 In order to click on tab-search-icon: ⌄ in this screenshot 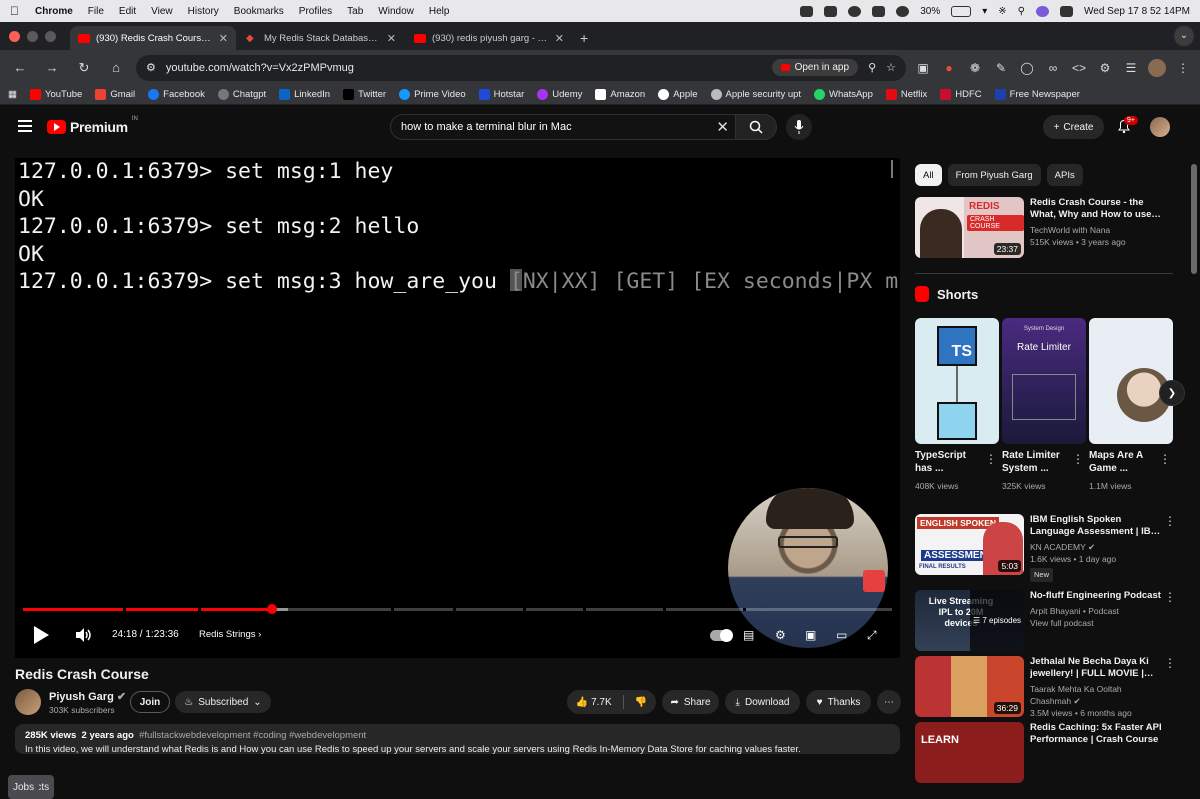, I will do `click(1184, 36)`.